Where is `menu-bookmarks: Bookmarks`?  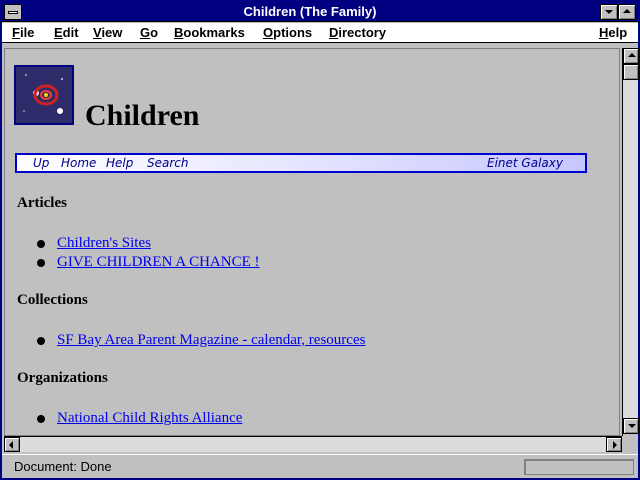
menu-bookmarks: Bookmarks is located at coordinates (209, 32).